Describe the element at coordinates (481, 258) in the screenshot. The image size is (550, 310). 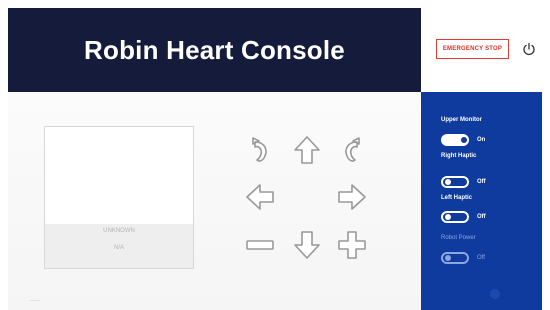
I see `robot-power-state: Off` at that location.